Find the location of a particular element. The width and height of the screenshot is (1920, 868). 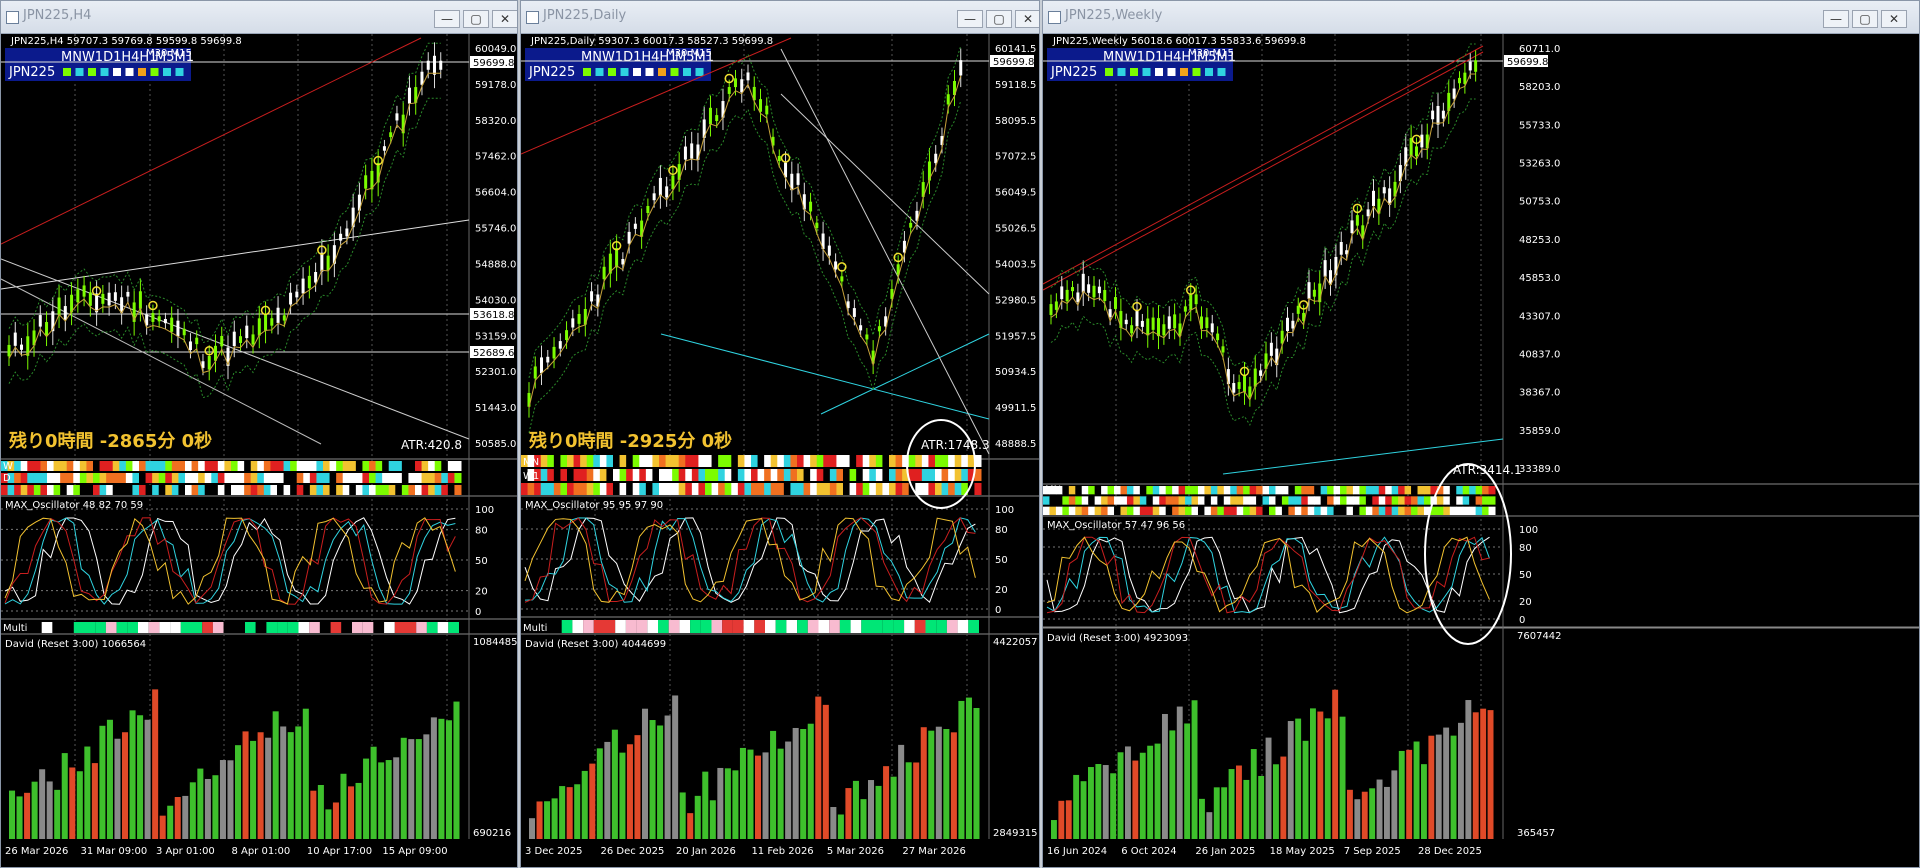

timeframe-tail: M5M1 is located at coordinates (174, 57).